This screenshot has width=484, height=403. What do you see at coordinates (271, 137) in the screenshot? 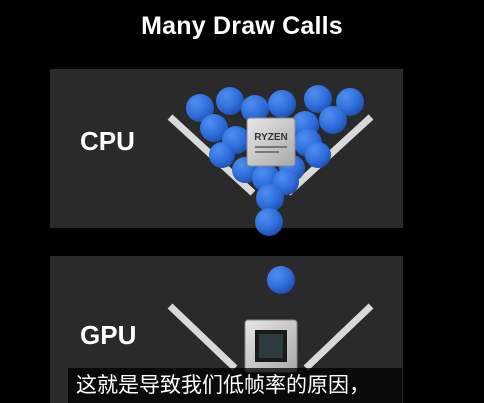
I see `chip-brand-text: RYZEN` at bounding box center [271, 137].